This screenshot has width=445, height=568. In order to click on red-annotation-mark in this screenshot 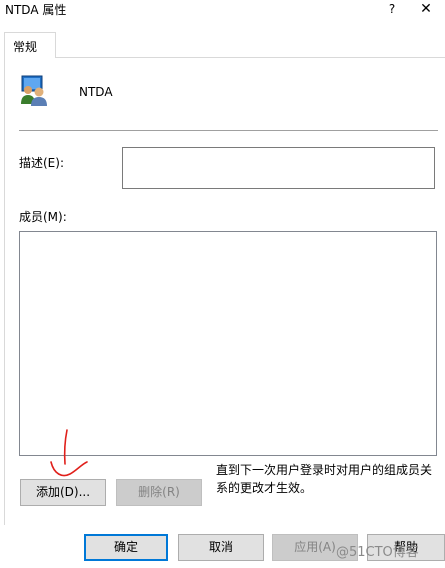, I will do `click(69, 453)`.